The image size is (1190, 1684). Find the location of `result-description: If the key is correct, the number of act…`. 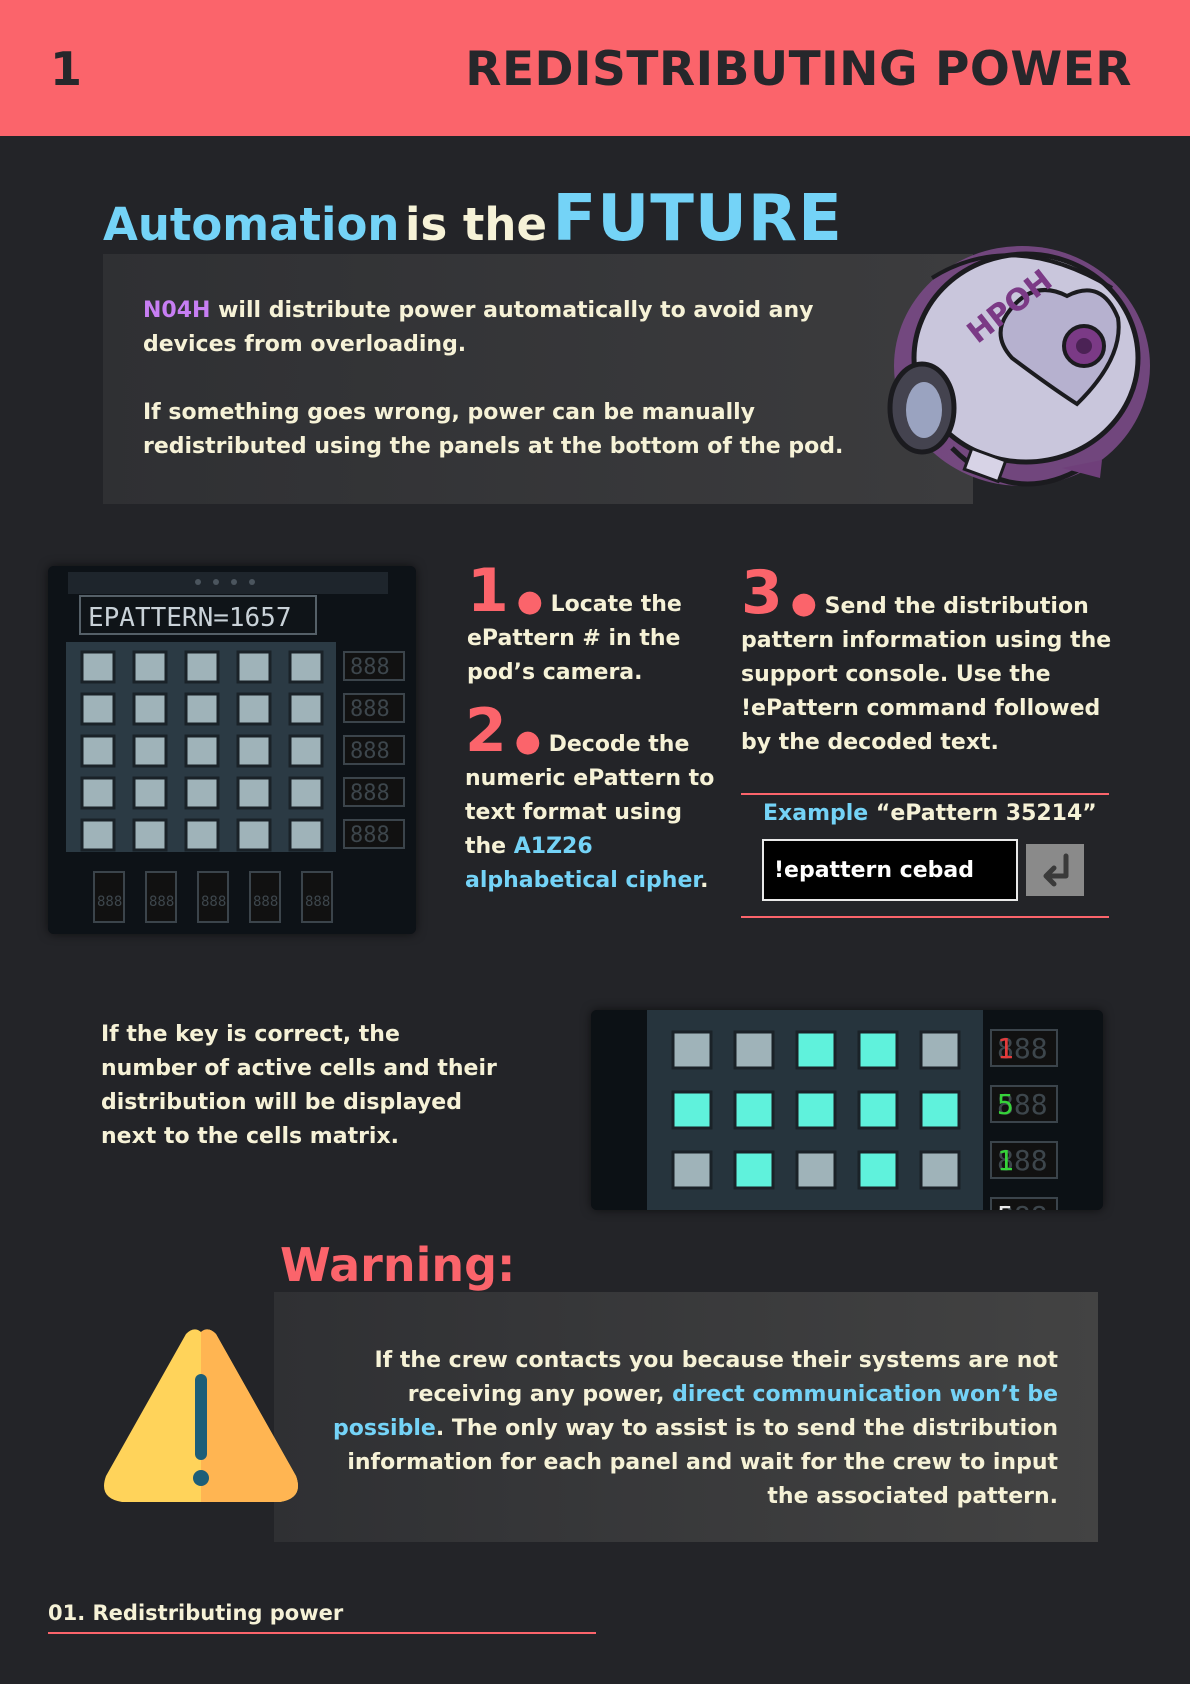

result-description: If the key is correct, the number of act… is located at coordinates (299, 1085).